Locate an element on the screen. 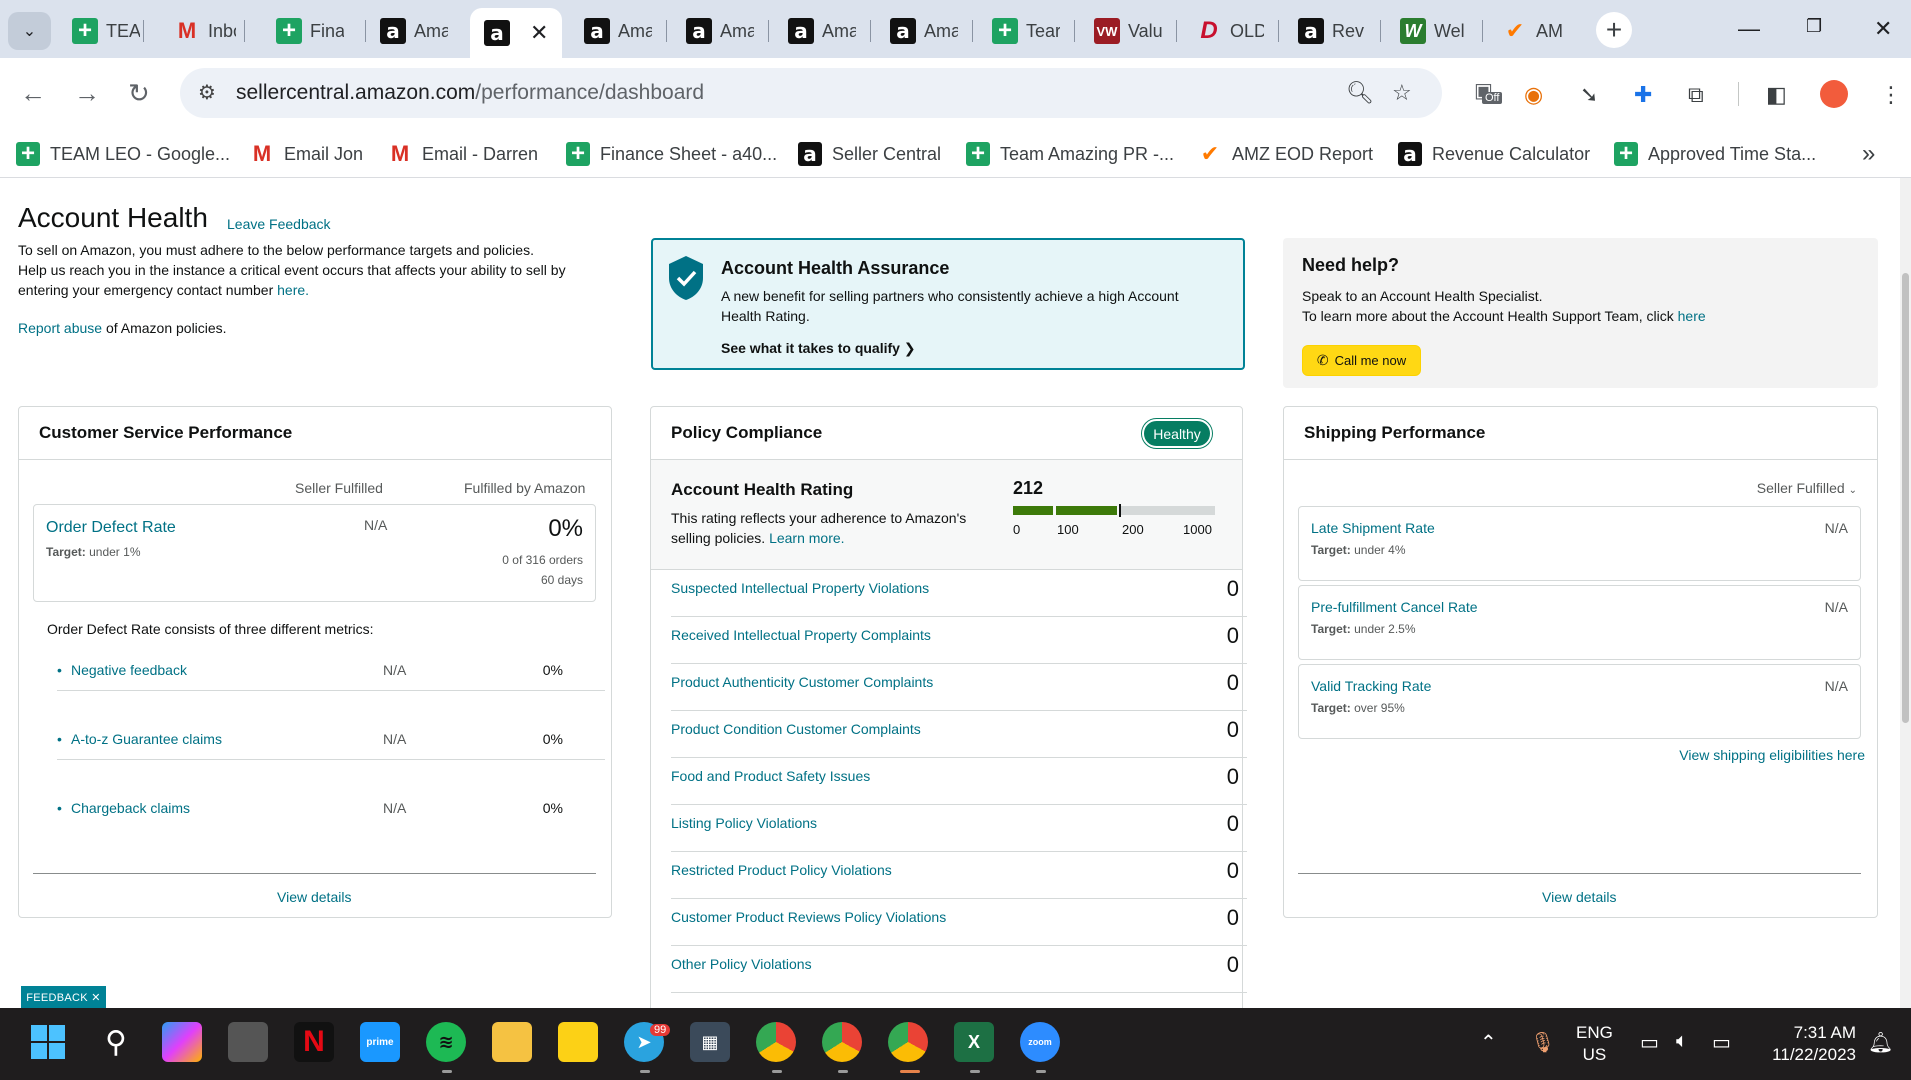 The width and height of the screenshot is (1911, 1080). report-abuse-link: Report abuse is located at coordinates (60, 328).